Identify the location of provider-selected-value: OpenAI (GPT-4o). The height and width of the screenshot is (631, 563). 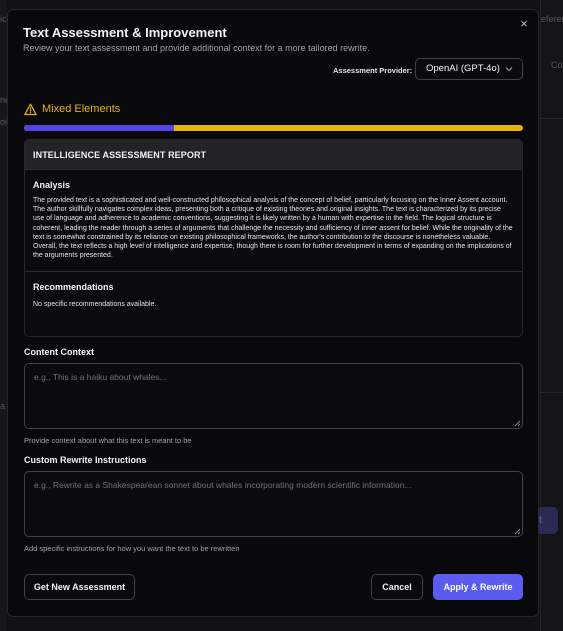
(463, 68).